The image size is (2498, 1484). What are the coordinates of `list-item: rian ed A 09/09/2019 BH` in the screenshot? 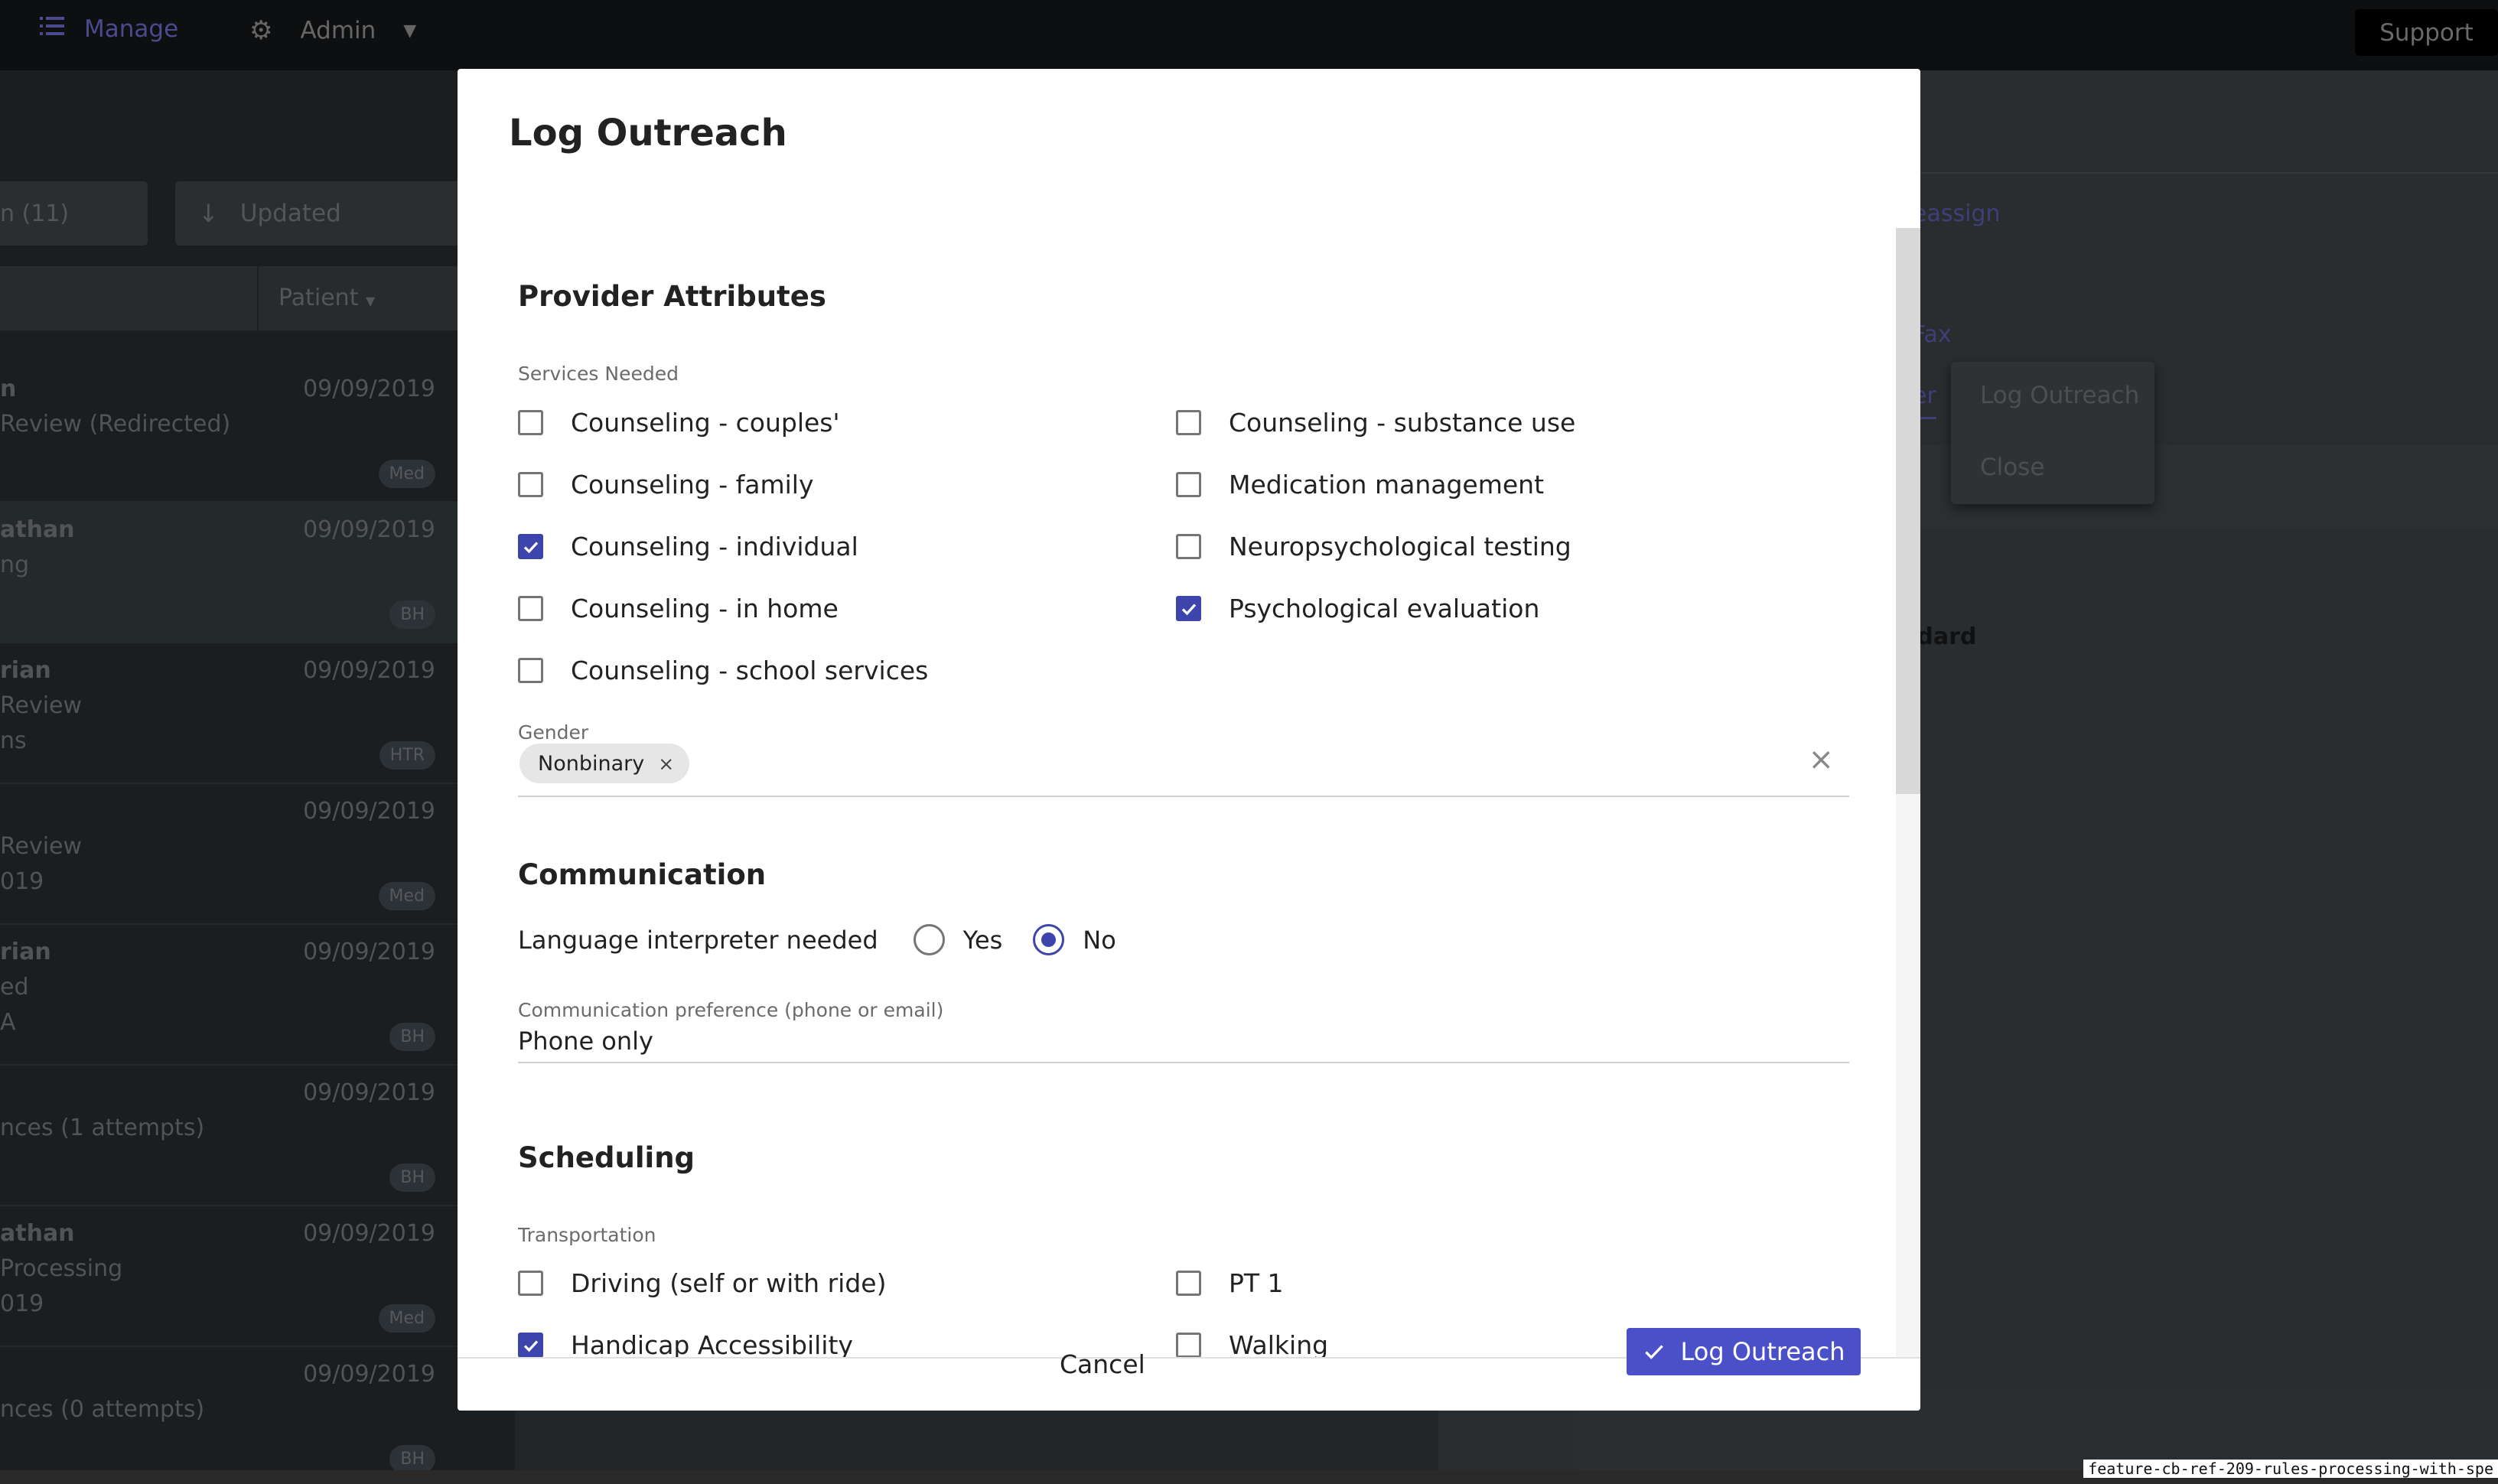 It's located at (257, 995).